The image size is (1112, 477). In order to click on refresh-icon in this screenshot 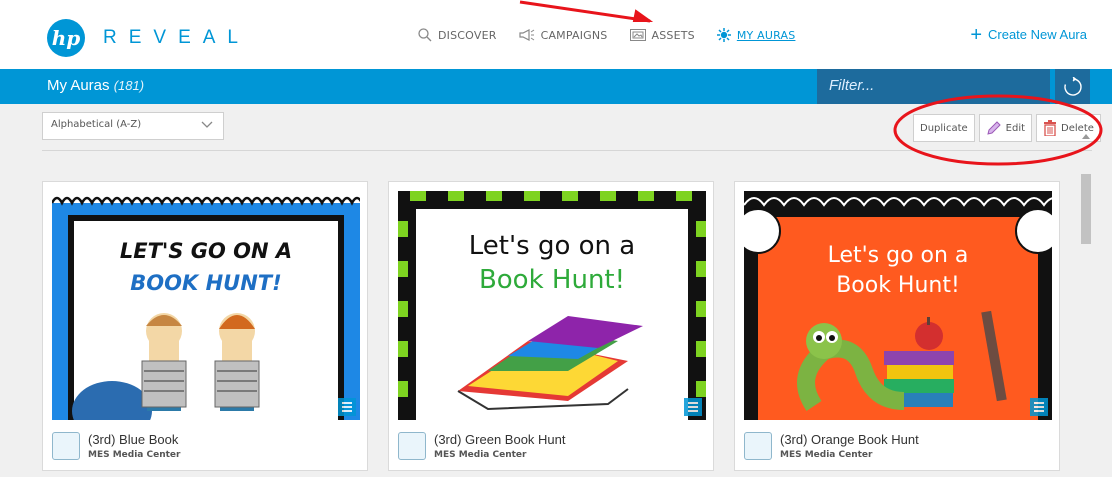, I will do `click(1072, 86)`.